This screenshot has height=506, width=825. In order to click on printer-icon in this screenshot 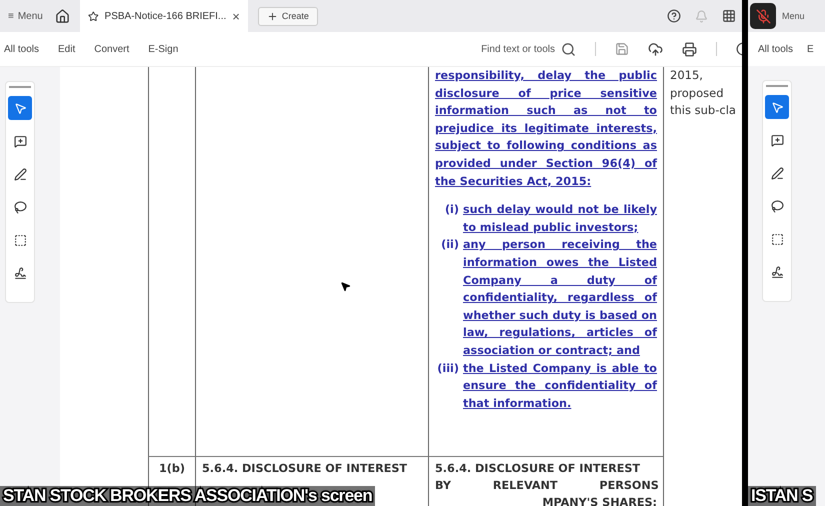, I will do `click(689, 49)`.